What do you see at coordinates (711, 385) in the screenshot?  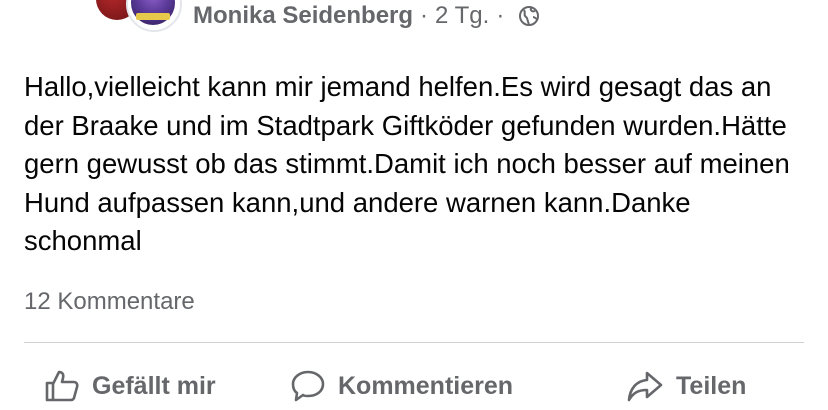 I see `share-label: Teilen` at bounding box center [711, 385].